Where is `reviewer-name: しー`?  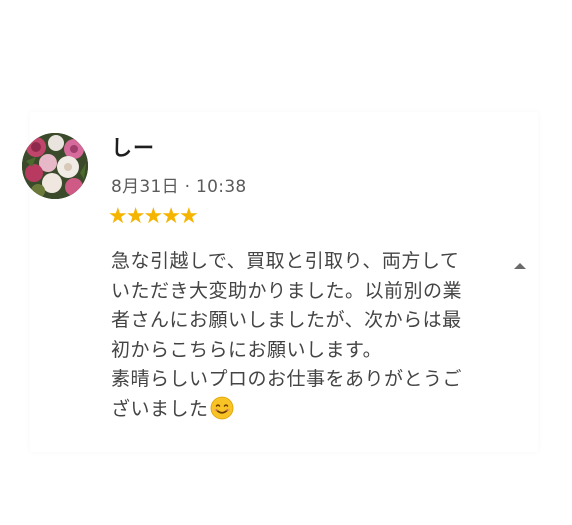
reviewer-name: しー is located at coordinates (133, 147).